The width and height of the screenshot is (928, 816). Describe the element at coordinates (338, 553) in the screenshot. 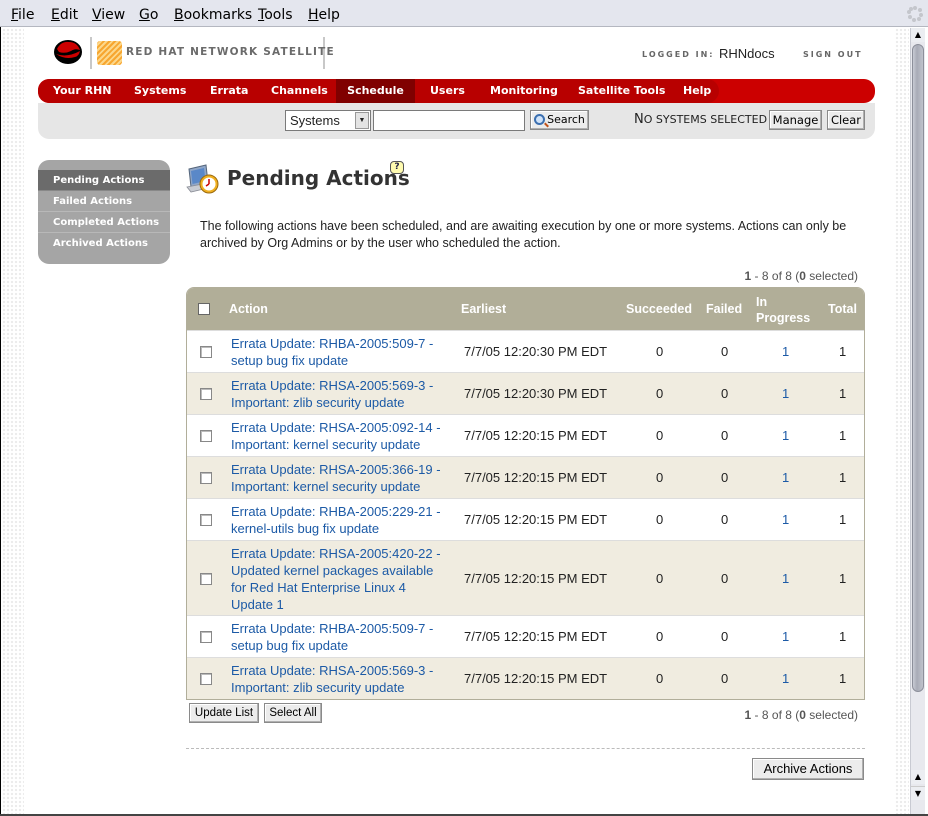

I see `action-link-line: Errata Update: RHSA-2005:420-22 -` at that location.